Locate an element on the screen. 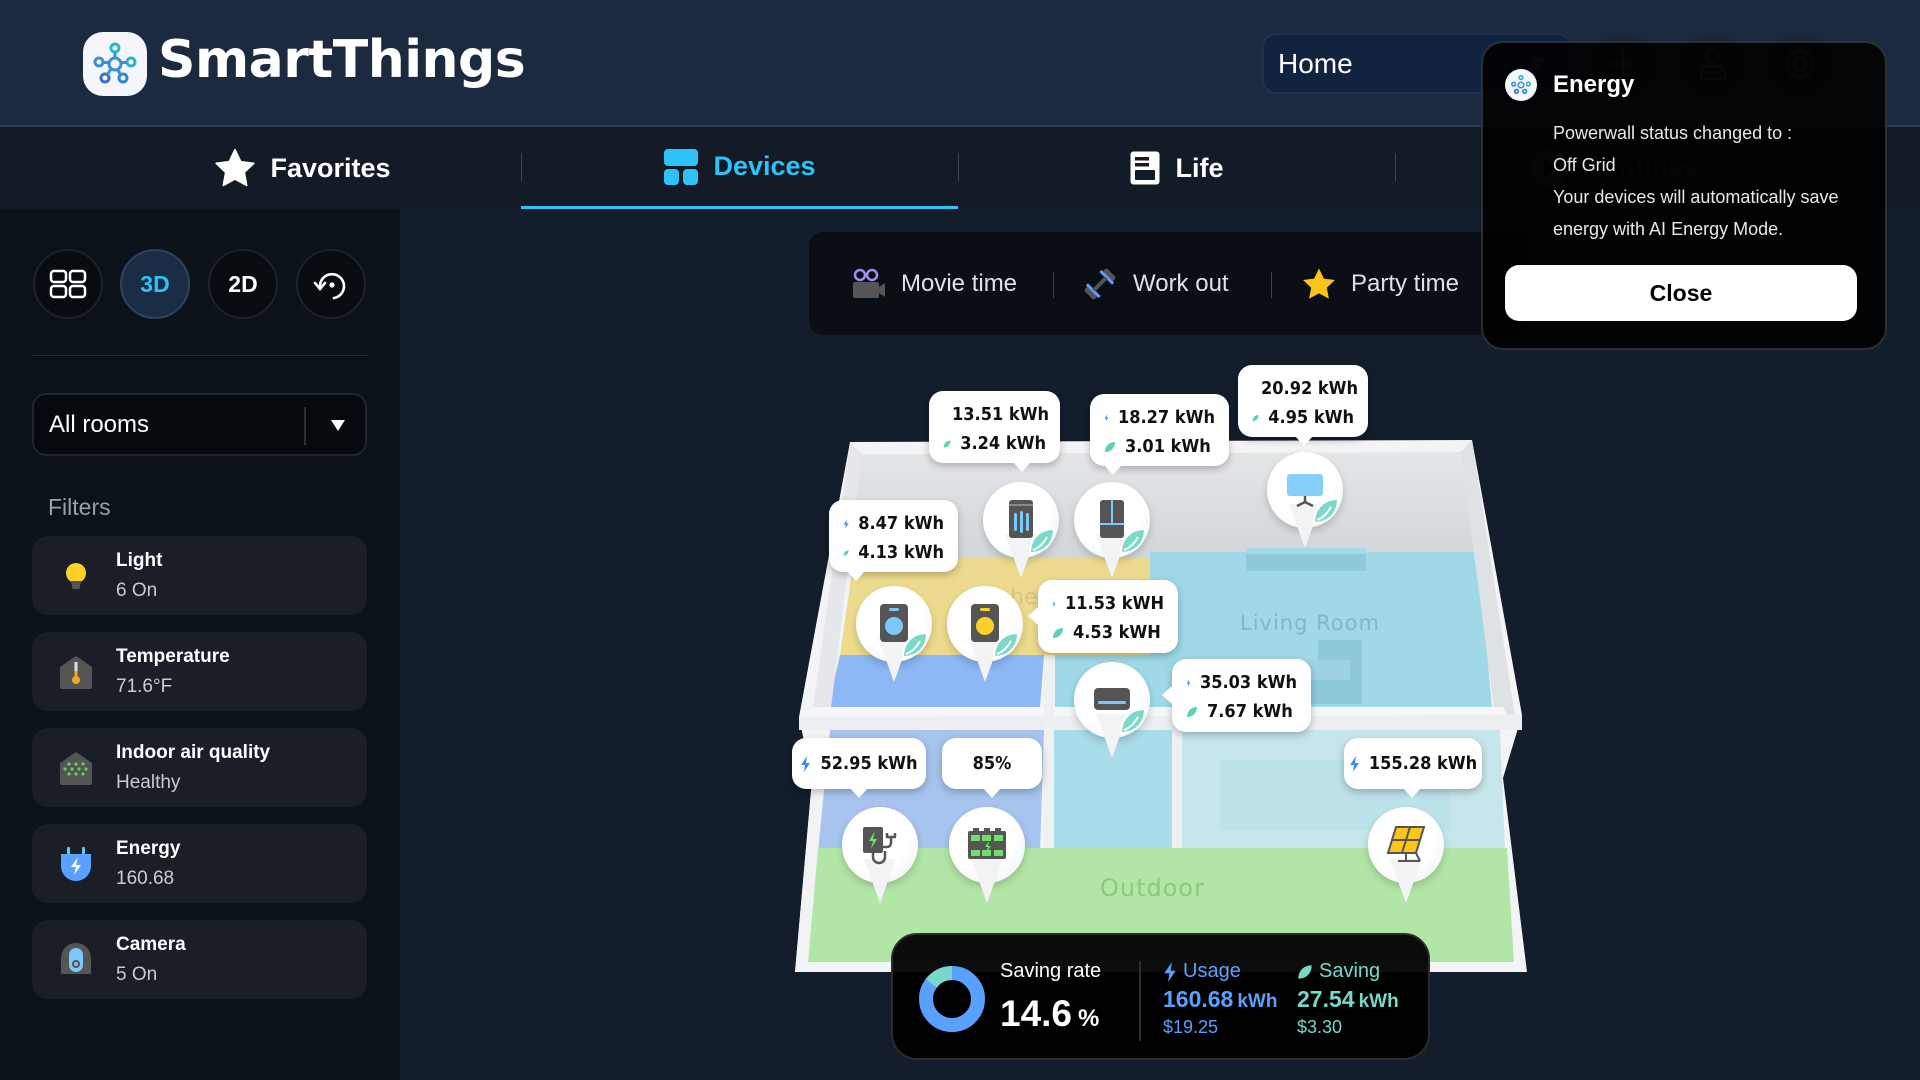  saving-value: 3.24 kWh is located at coordinates (1003, 443).